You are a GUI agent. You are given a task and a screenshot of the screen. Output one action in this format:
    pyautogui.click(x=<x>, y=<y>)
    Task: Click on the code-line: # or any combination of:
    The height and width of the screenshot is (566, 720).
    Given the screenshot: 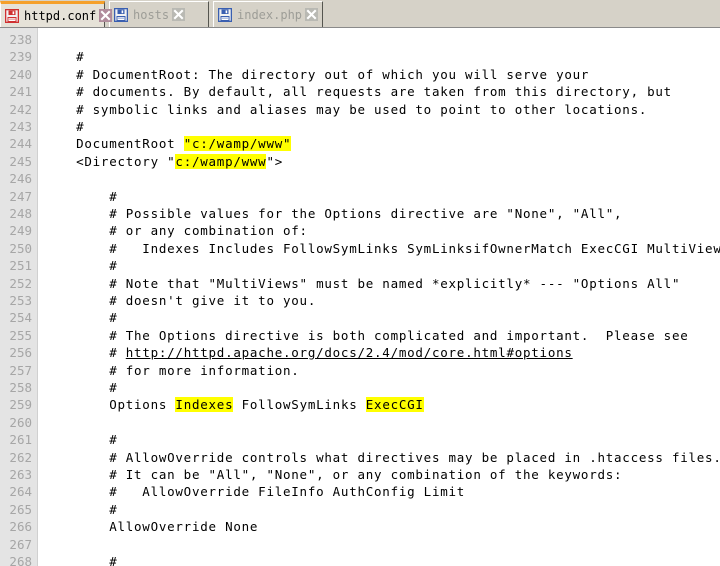 What is the action you would take?
    pyautogui.click(x=175, y=230)
    